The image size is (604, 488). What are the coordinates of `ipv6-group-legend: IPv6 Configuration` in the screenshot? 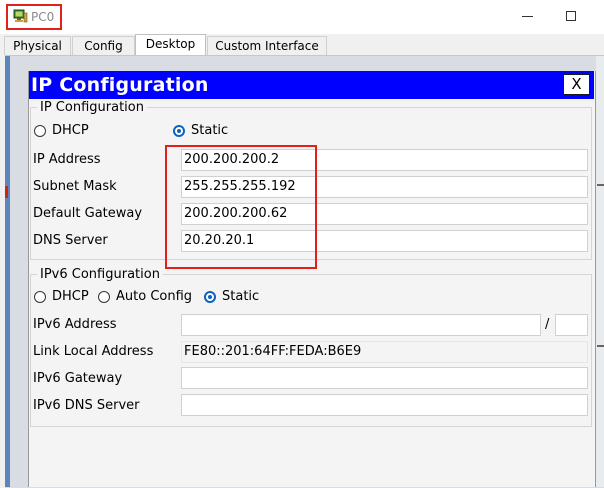 It's located at (100, 274).